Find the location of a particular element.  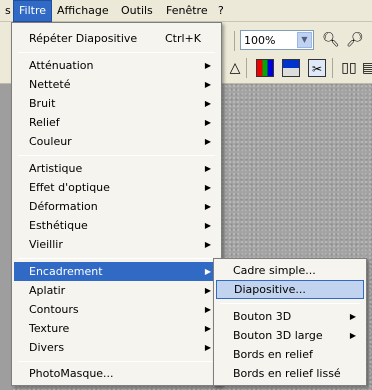

menu-item-label: Déformation is located at coordinates (63, 206).